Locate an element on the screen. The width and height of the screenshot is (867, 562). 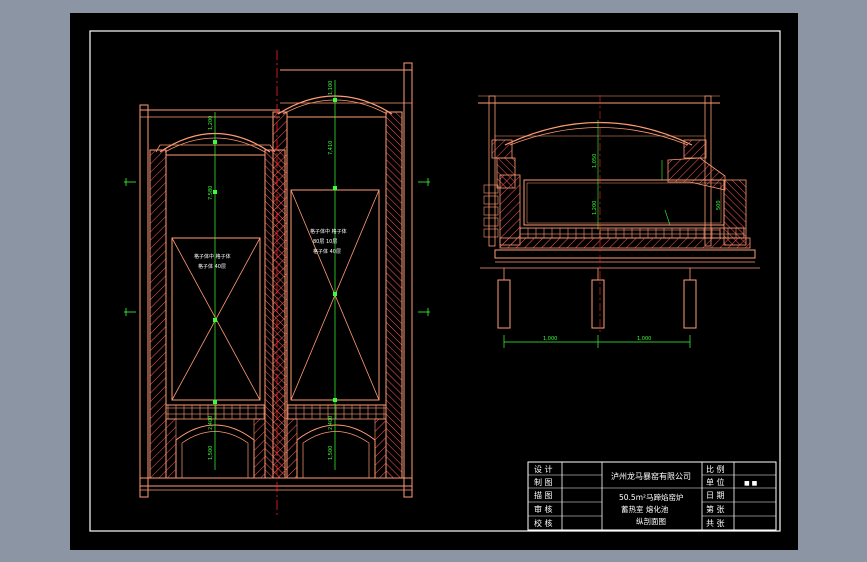
dim-left-2: 7,580 is located at coordinates (211, 193).